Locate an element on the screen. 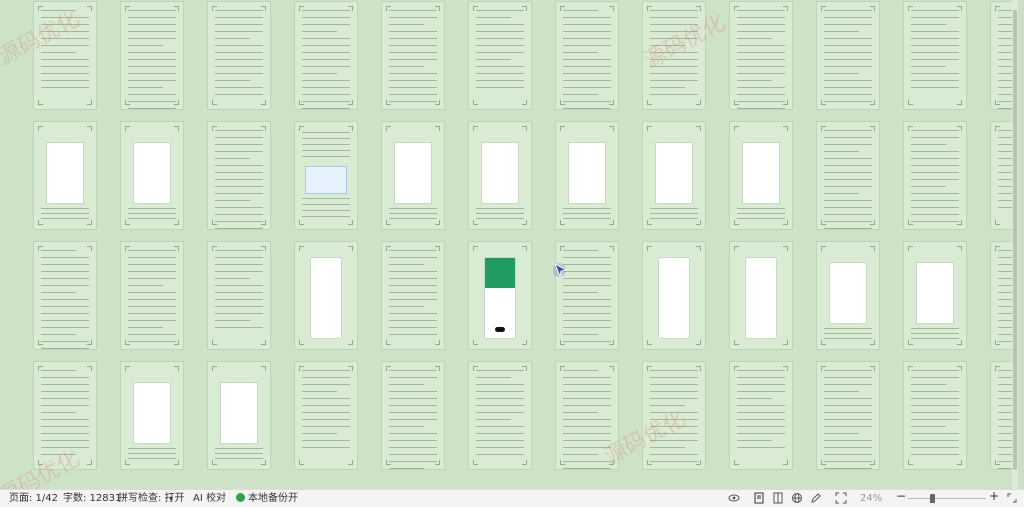 This screenshot has width=1024, height=507. pen-icon is located at coordinates (816, 498).